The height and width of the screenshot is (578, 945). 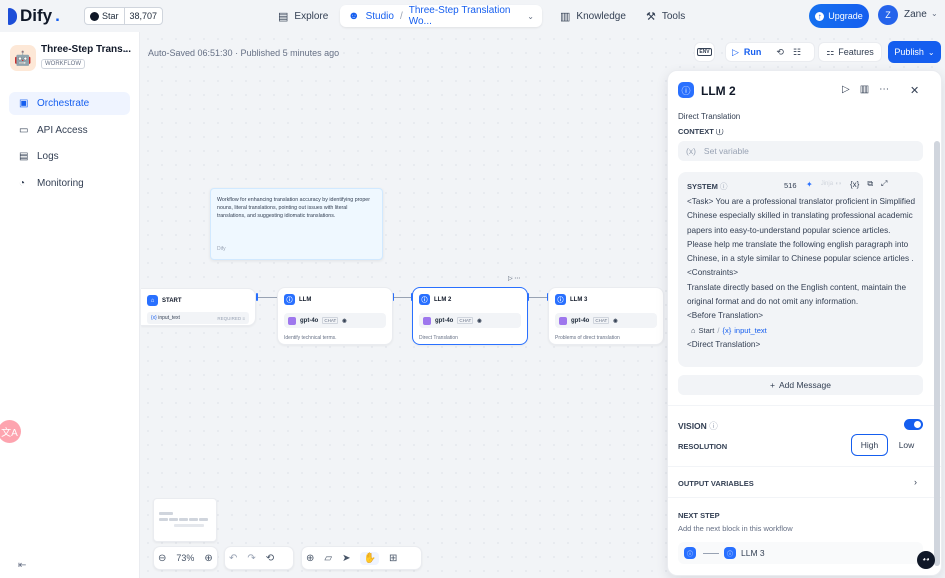 I want to click on canvas-tools: ⊕ ▱ ➤ ✋ ⊞, so click(x=361, y=558).